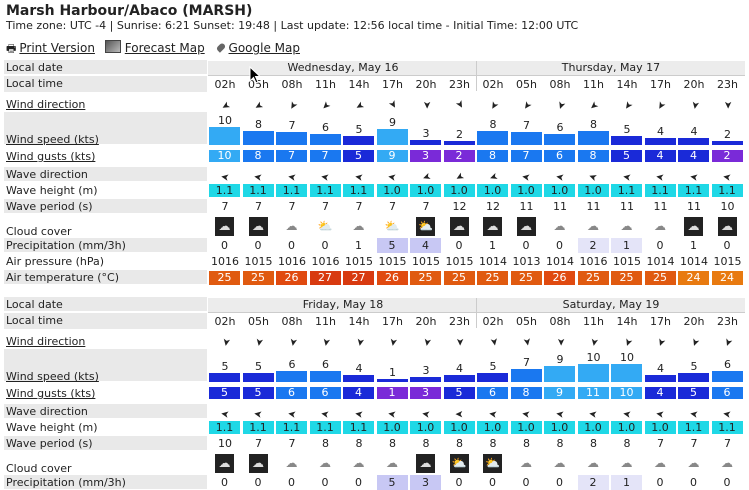 This screenshot has height=490, width=749. Describe the element at coordinates (165, 48) in the screenshot. I see `forecast-map-link: Forecast Map` at that location.